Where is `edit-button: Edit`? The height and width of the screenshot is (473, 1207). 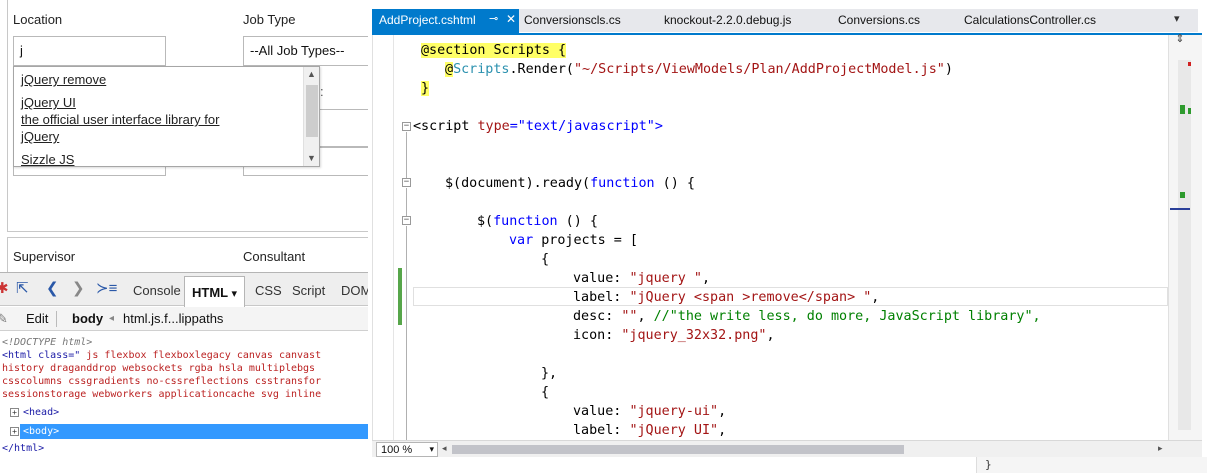
edit-button: Edit is located at coordinates (37, 318).